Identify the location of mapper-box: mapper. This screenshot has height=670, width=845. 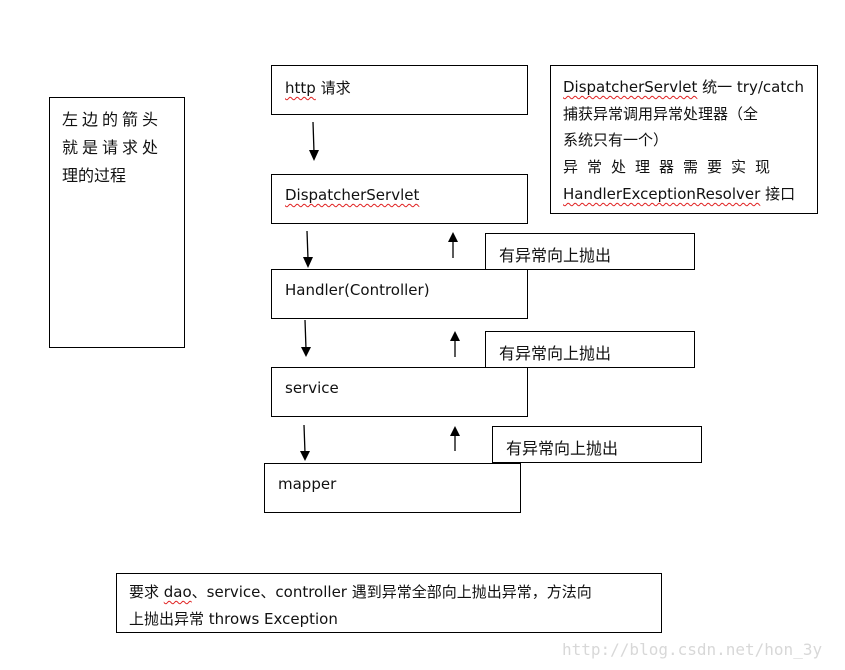
(392, 488).